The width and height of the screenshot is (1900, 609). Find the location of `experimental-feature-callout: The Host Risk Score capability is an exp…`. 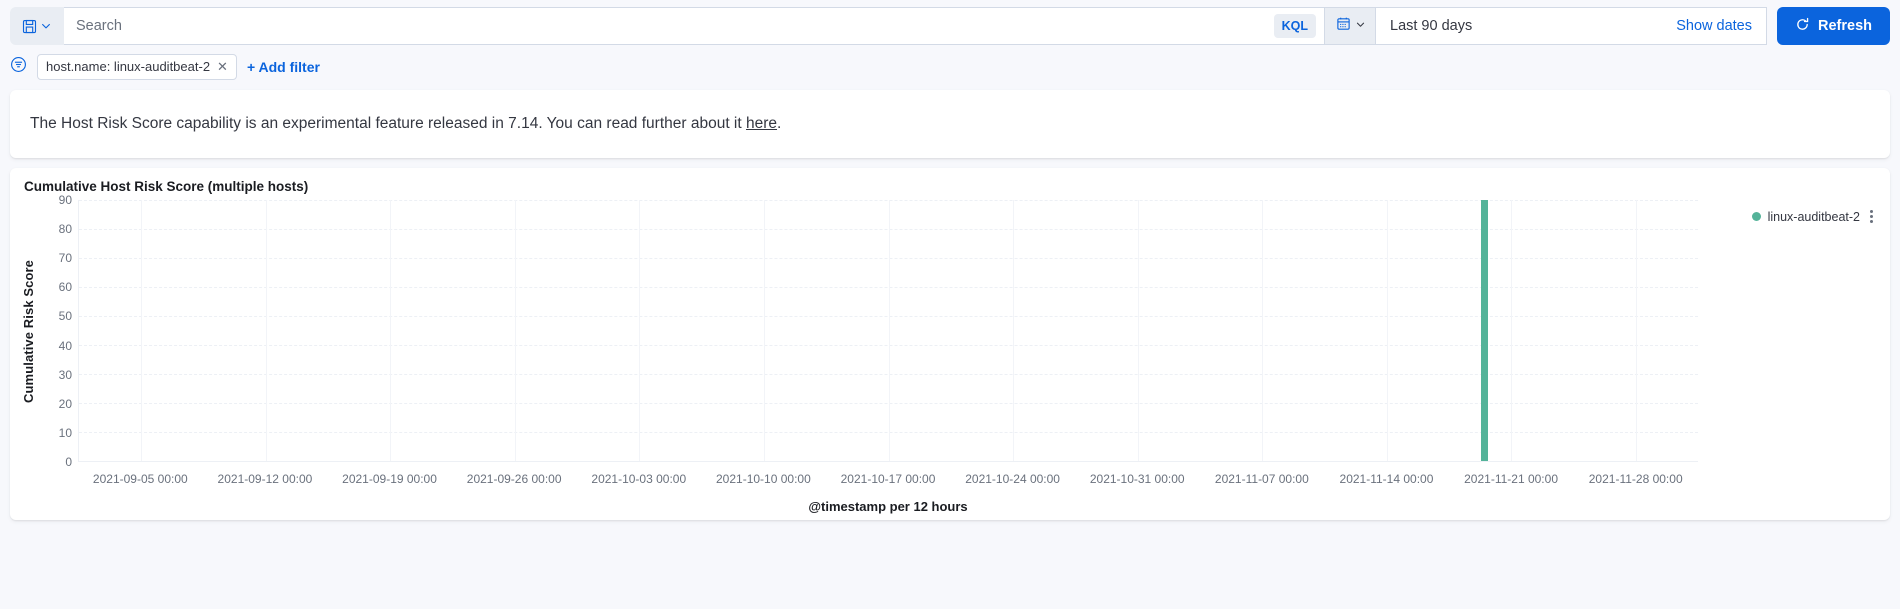

experimental-feature-callout: The Host Risk Score capability is an exp… is located at coordinates (950, 124).